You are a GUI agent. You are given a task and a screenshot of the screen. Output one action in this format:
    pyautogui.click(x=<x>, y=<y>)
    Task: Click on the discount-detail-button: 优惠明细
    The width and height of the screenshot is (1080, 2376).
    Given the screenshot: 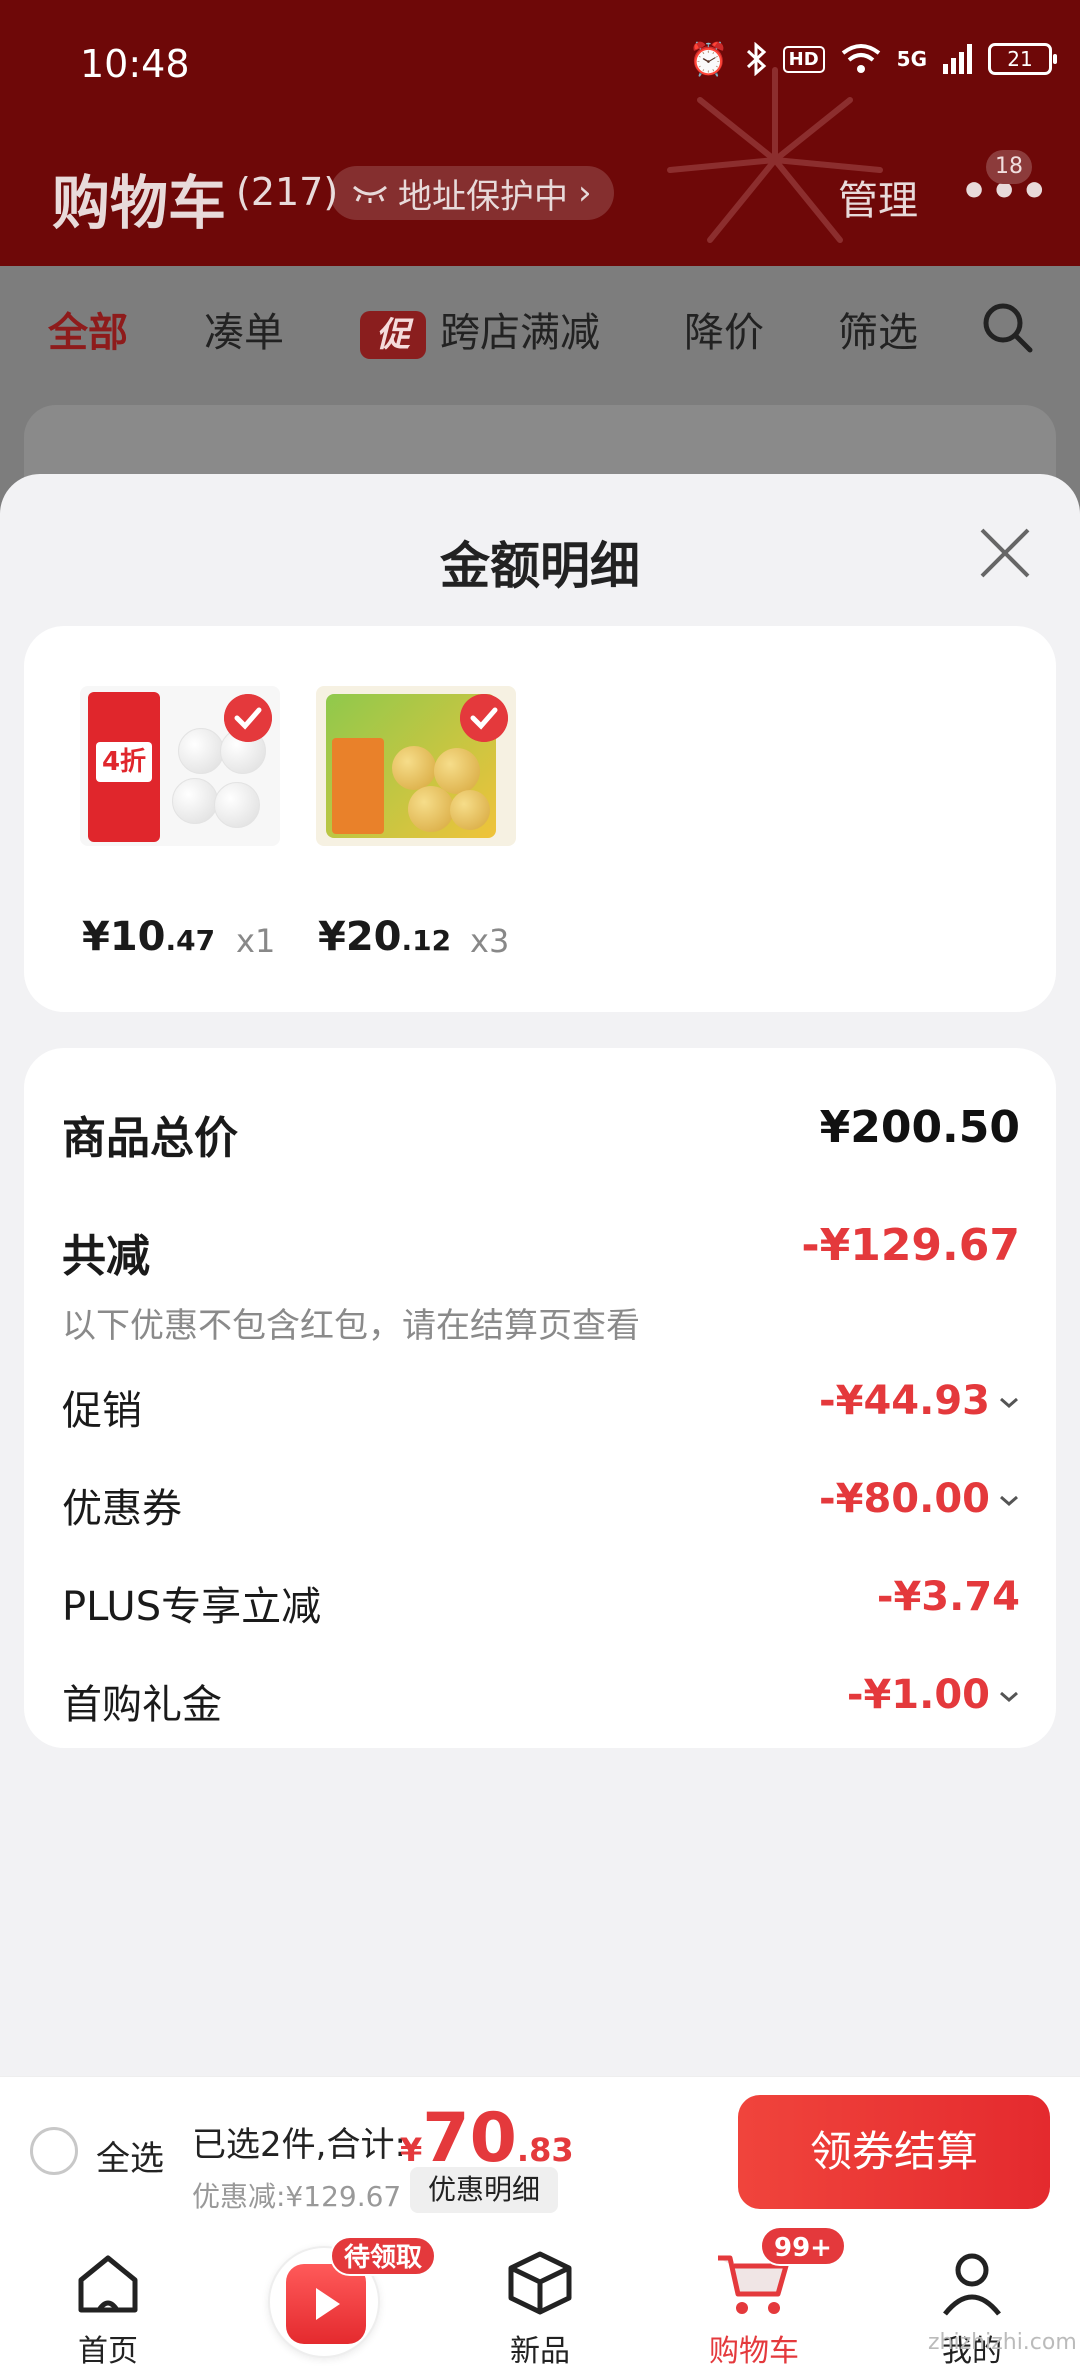 What is the action you would take?
    pyautogui.click(x=484, y=2190)
    